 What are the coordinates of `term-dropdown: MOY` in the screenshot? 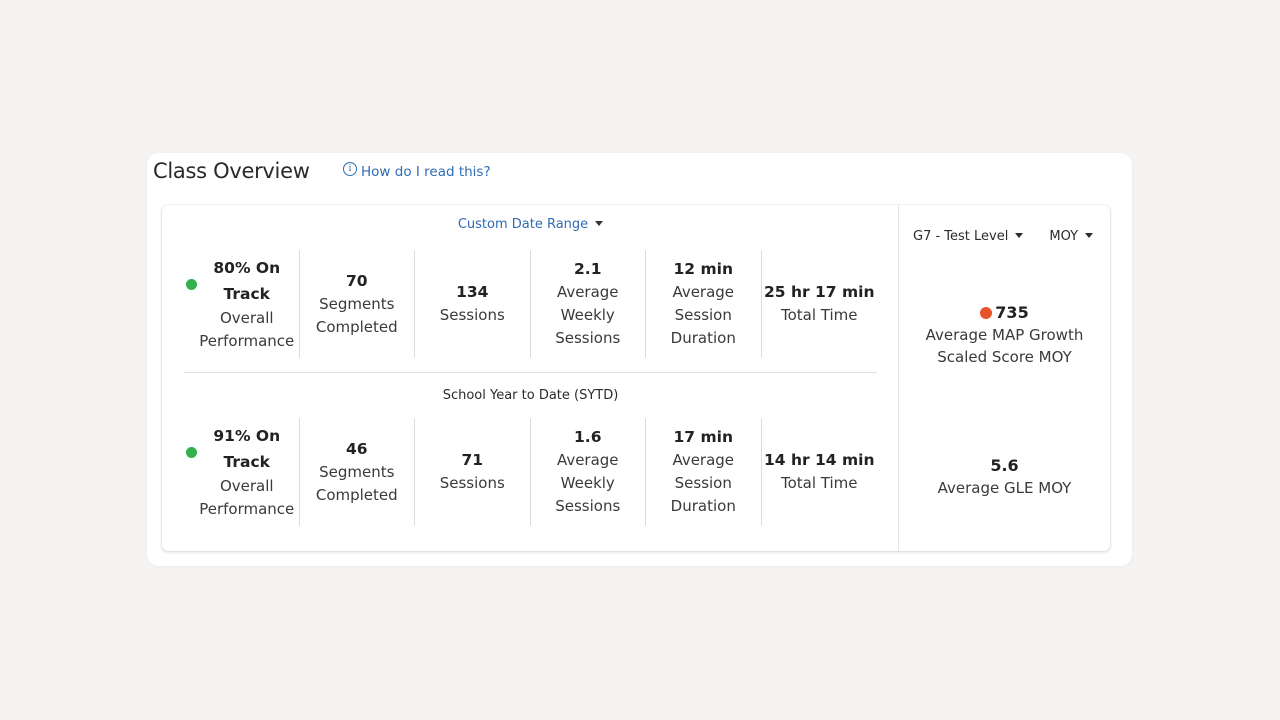 It's located at (1071, 236).